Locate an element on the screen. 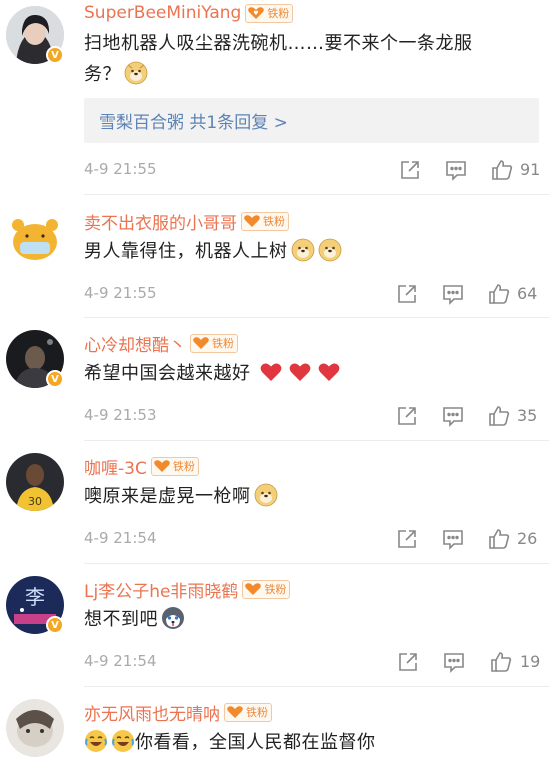 The width and height of the screenshot is (549, 774). comment-body: 男人靠得住，机器人上树 is located at coordinates (186, 251).